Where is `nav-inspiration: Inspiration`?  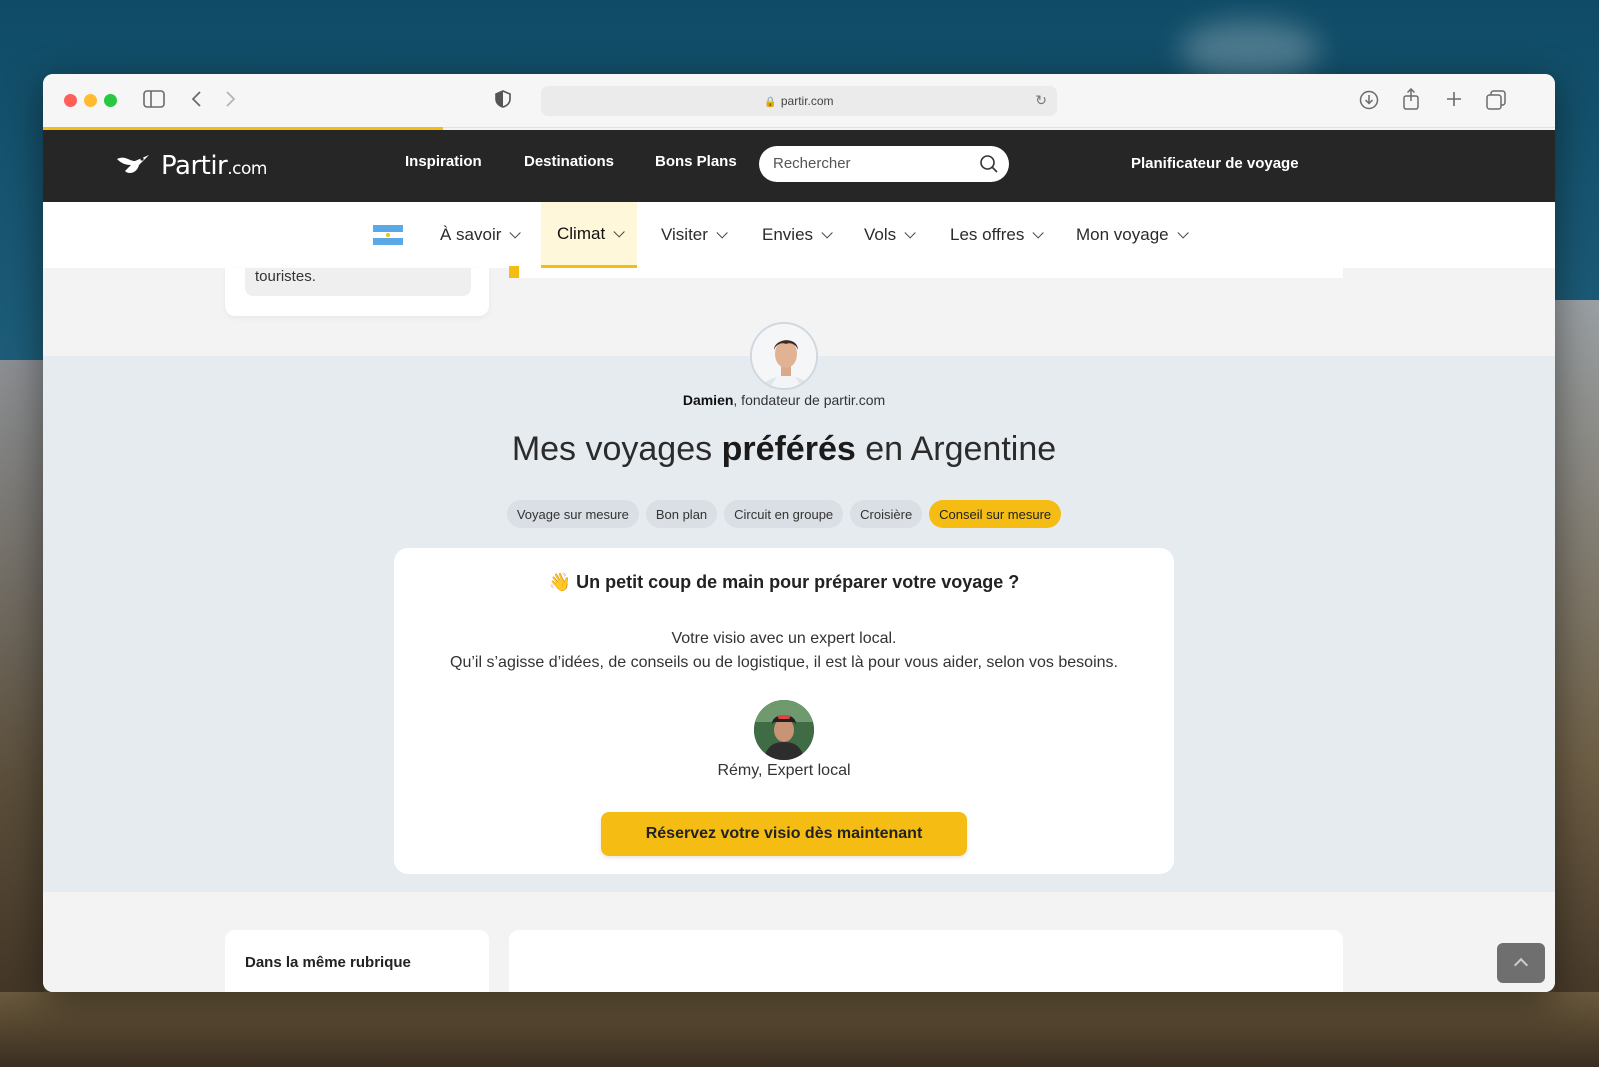 nav-inspiration: Inspiration is located at coordinates (443, 161).